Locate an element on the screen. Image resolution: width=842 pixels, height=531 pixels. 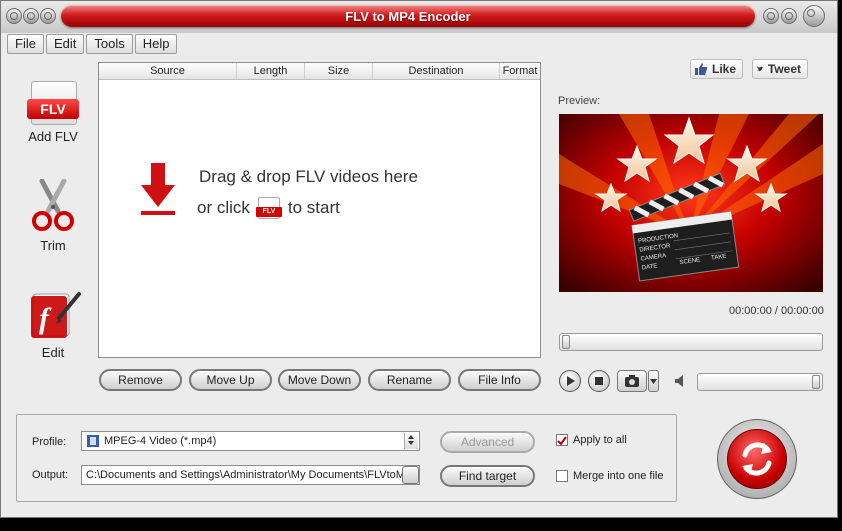
edit-label: Edit is located at coordinates (53, 352).